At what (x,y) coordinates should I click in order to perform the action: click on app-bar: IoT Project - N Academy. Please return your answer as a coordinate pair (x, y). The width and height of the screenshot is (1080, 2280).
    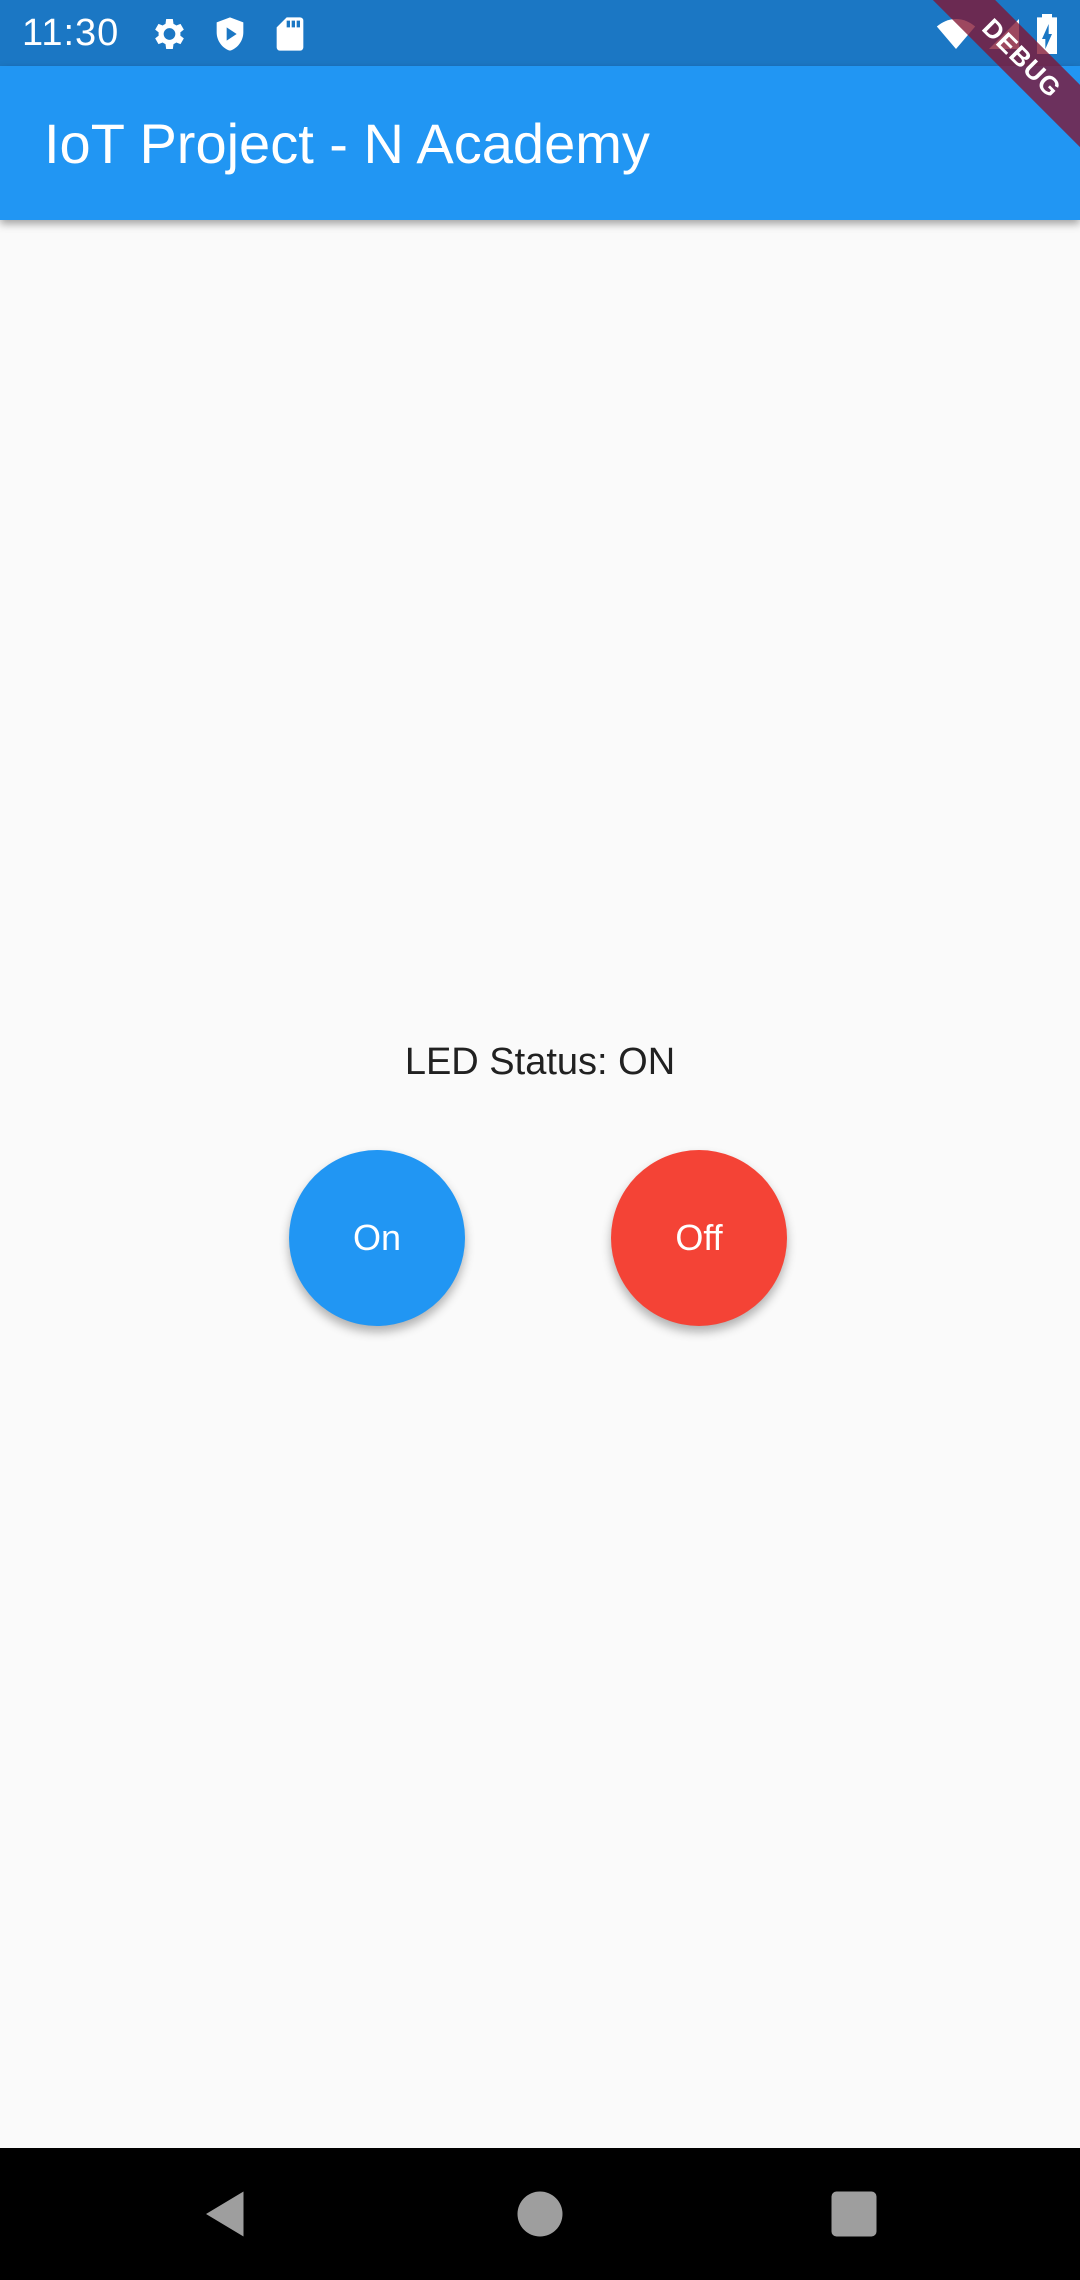
    Looking at the image, I should click on (540, 143).